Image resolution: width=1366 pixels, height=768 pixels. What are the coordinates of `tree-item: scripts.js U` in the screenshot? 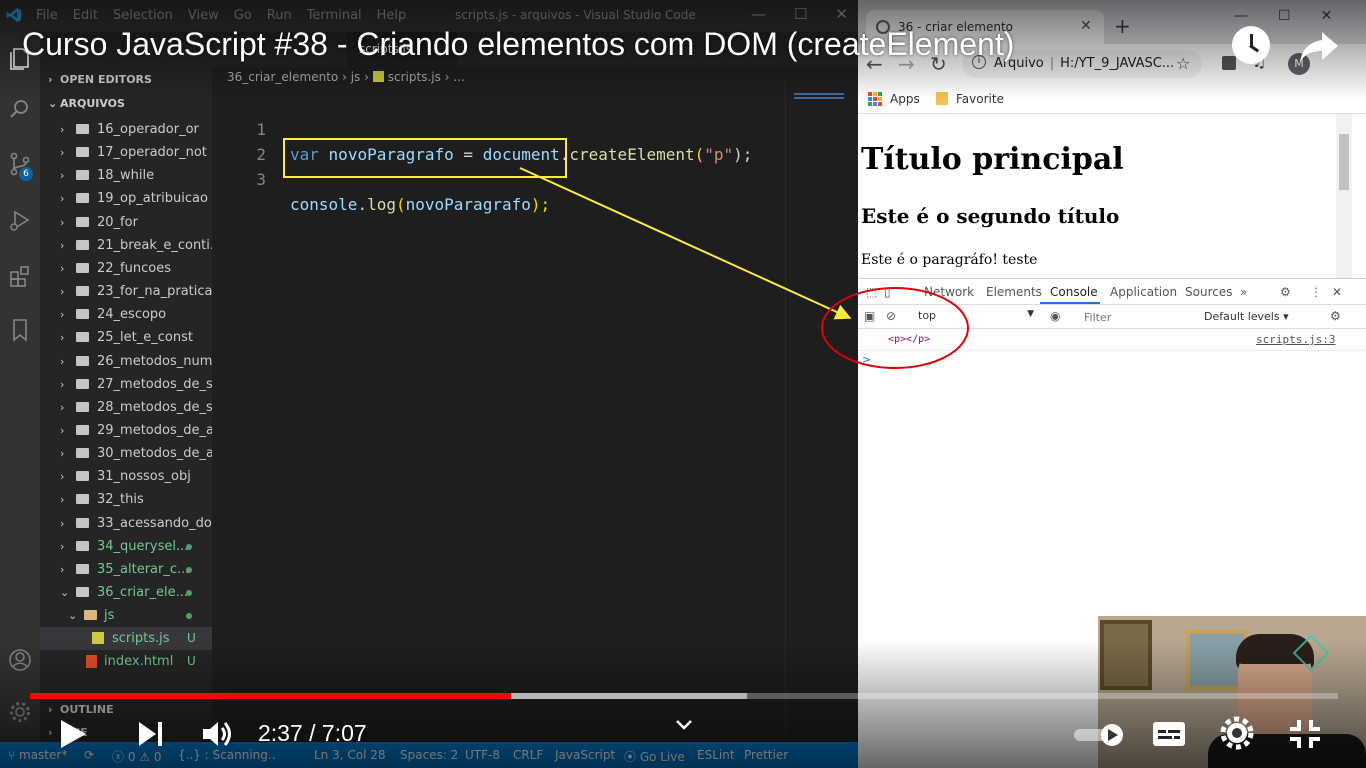 It's located at (126, 639).